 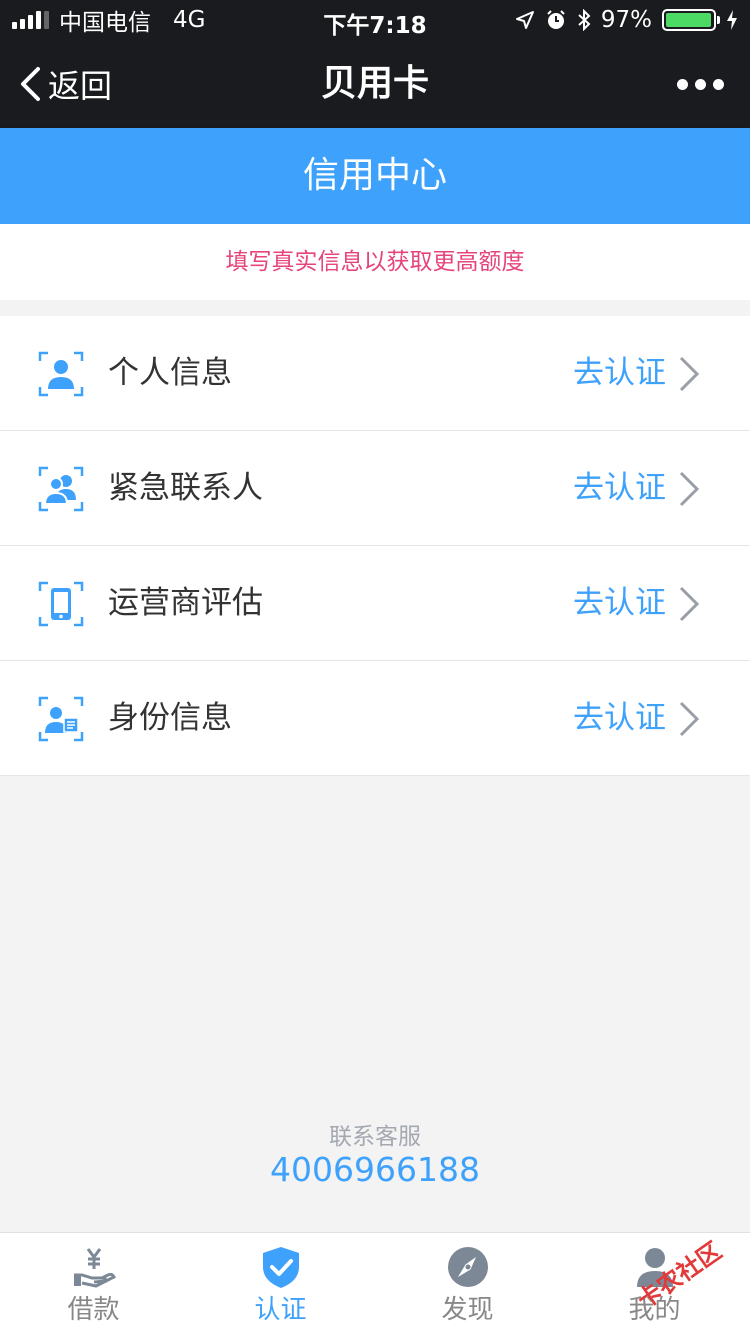 What do you see at coordinates (375, 1169) in the screenshot?
I see `contact-phone-link: 4006966188` at bounding box center [375, 1169].